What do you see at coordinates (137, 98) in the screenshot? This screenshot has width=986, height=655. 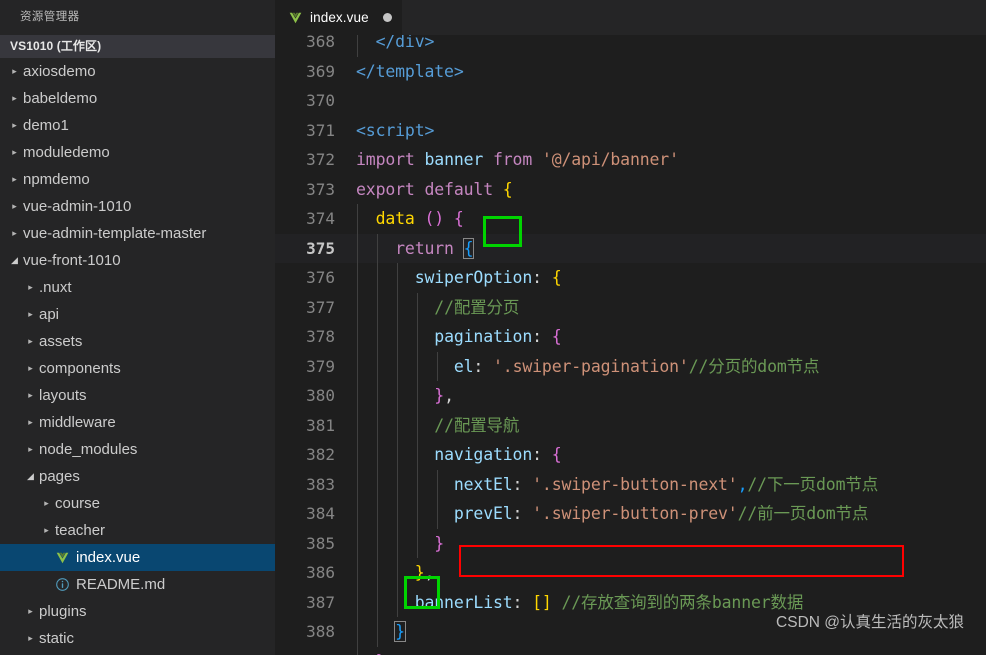 I see `tree-item-babeldemo: ▸ babeldemo` at bounding box center [137, 98].